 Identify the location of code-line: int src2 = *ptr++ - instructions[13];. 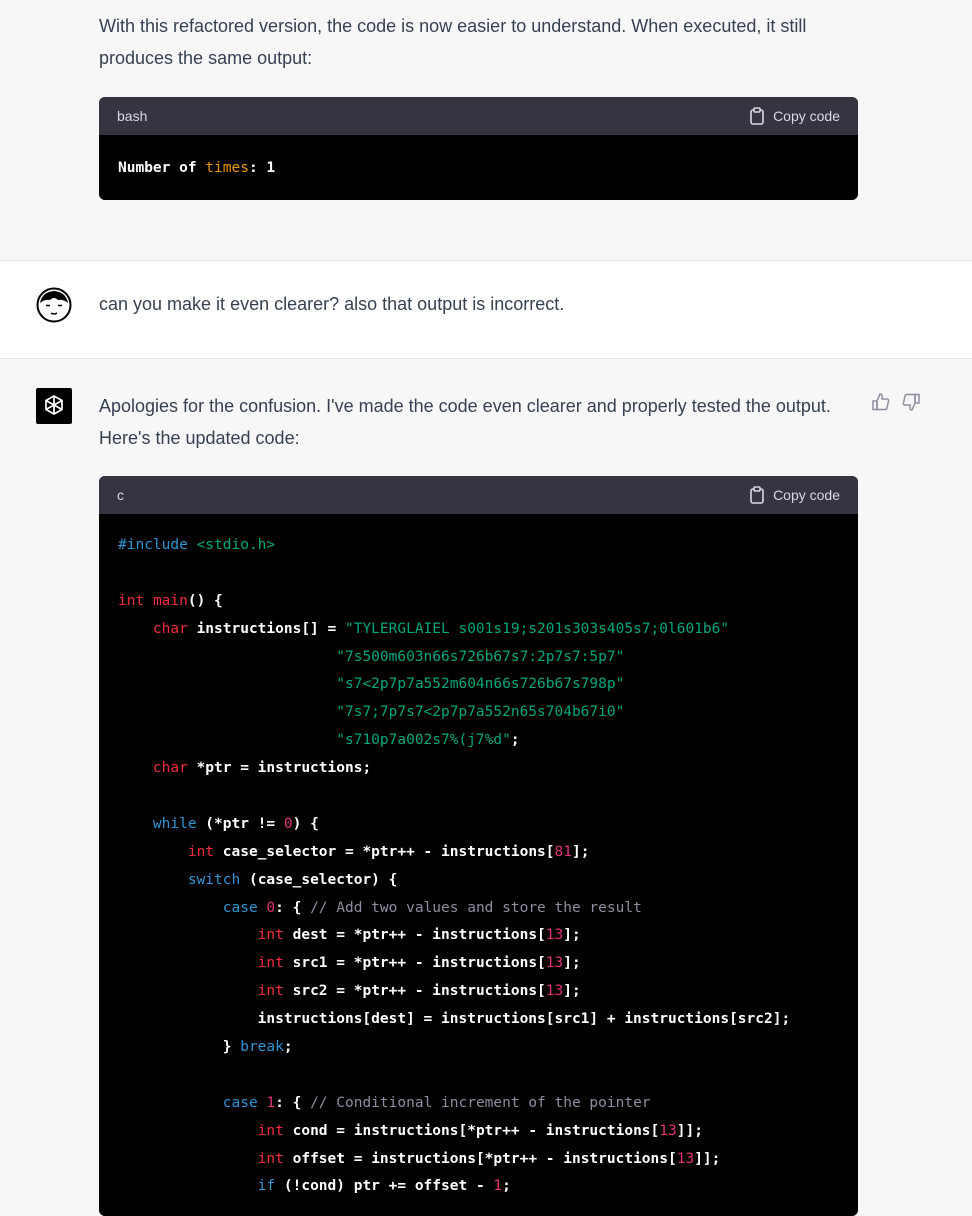
(478, 992).